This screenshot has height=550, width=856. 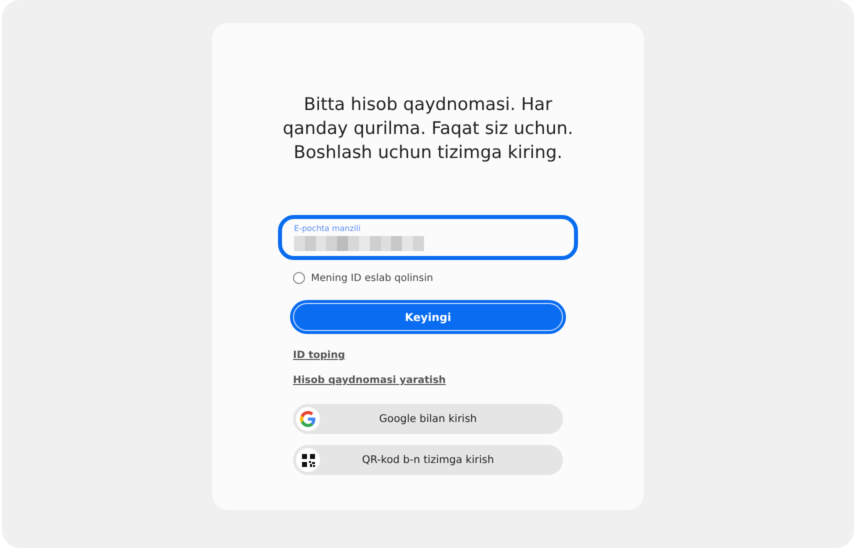 What do you see at coordinates (428, 419) in the screenshot?
I see `sign-in-option-button: Google bilan kirish` at bounding box center [428, 419].